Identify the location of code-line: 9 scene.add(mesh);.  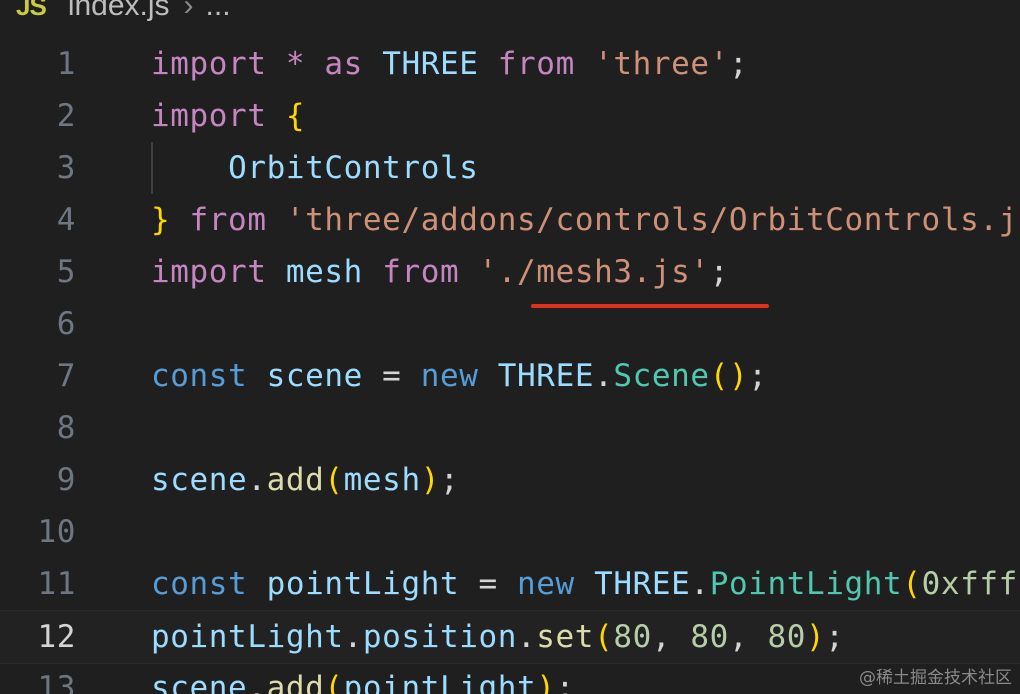
(510, 480).